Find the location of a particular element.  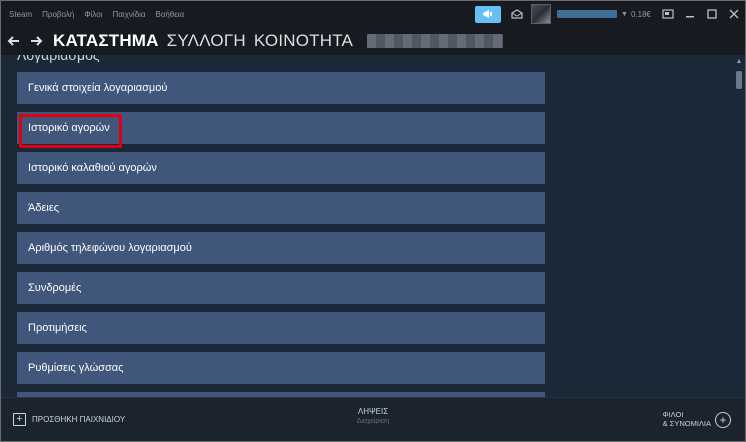

title-right-controls: ▼ 0.18€ is located at coordinates (610, 14).